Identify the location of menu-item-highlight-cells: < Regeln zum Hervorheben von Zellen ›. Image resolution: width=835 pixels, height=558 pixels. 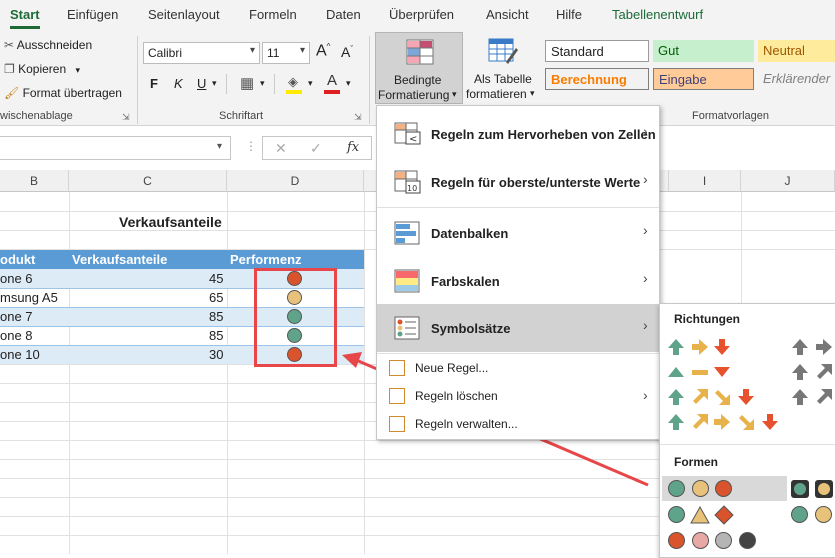
(518, 134).